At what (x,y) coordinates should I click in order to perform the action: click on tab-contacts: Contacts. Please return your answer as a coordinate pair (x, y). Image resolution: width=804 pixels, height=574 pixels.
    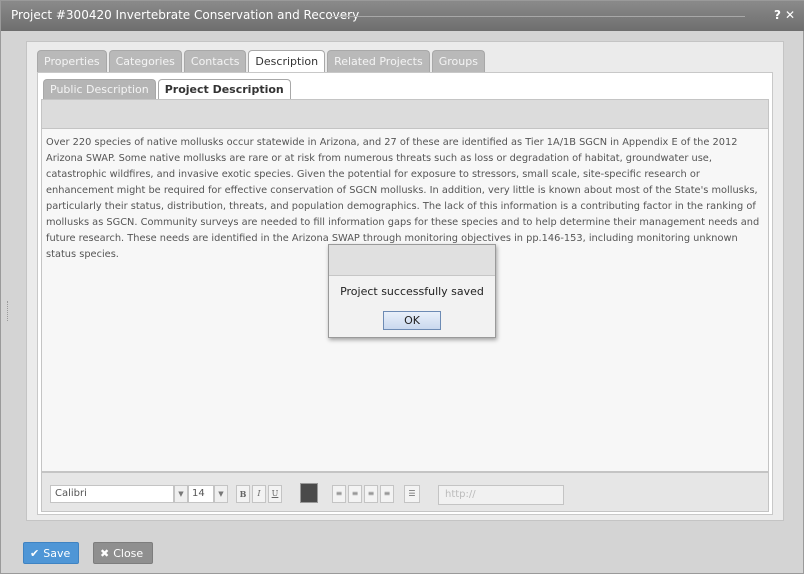
    Looking at the image, I should click on (215, 61).